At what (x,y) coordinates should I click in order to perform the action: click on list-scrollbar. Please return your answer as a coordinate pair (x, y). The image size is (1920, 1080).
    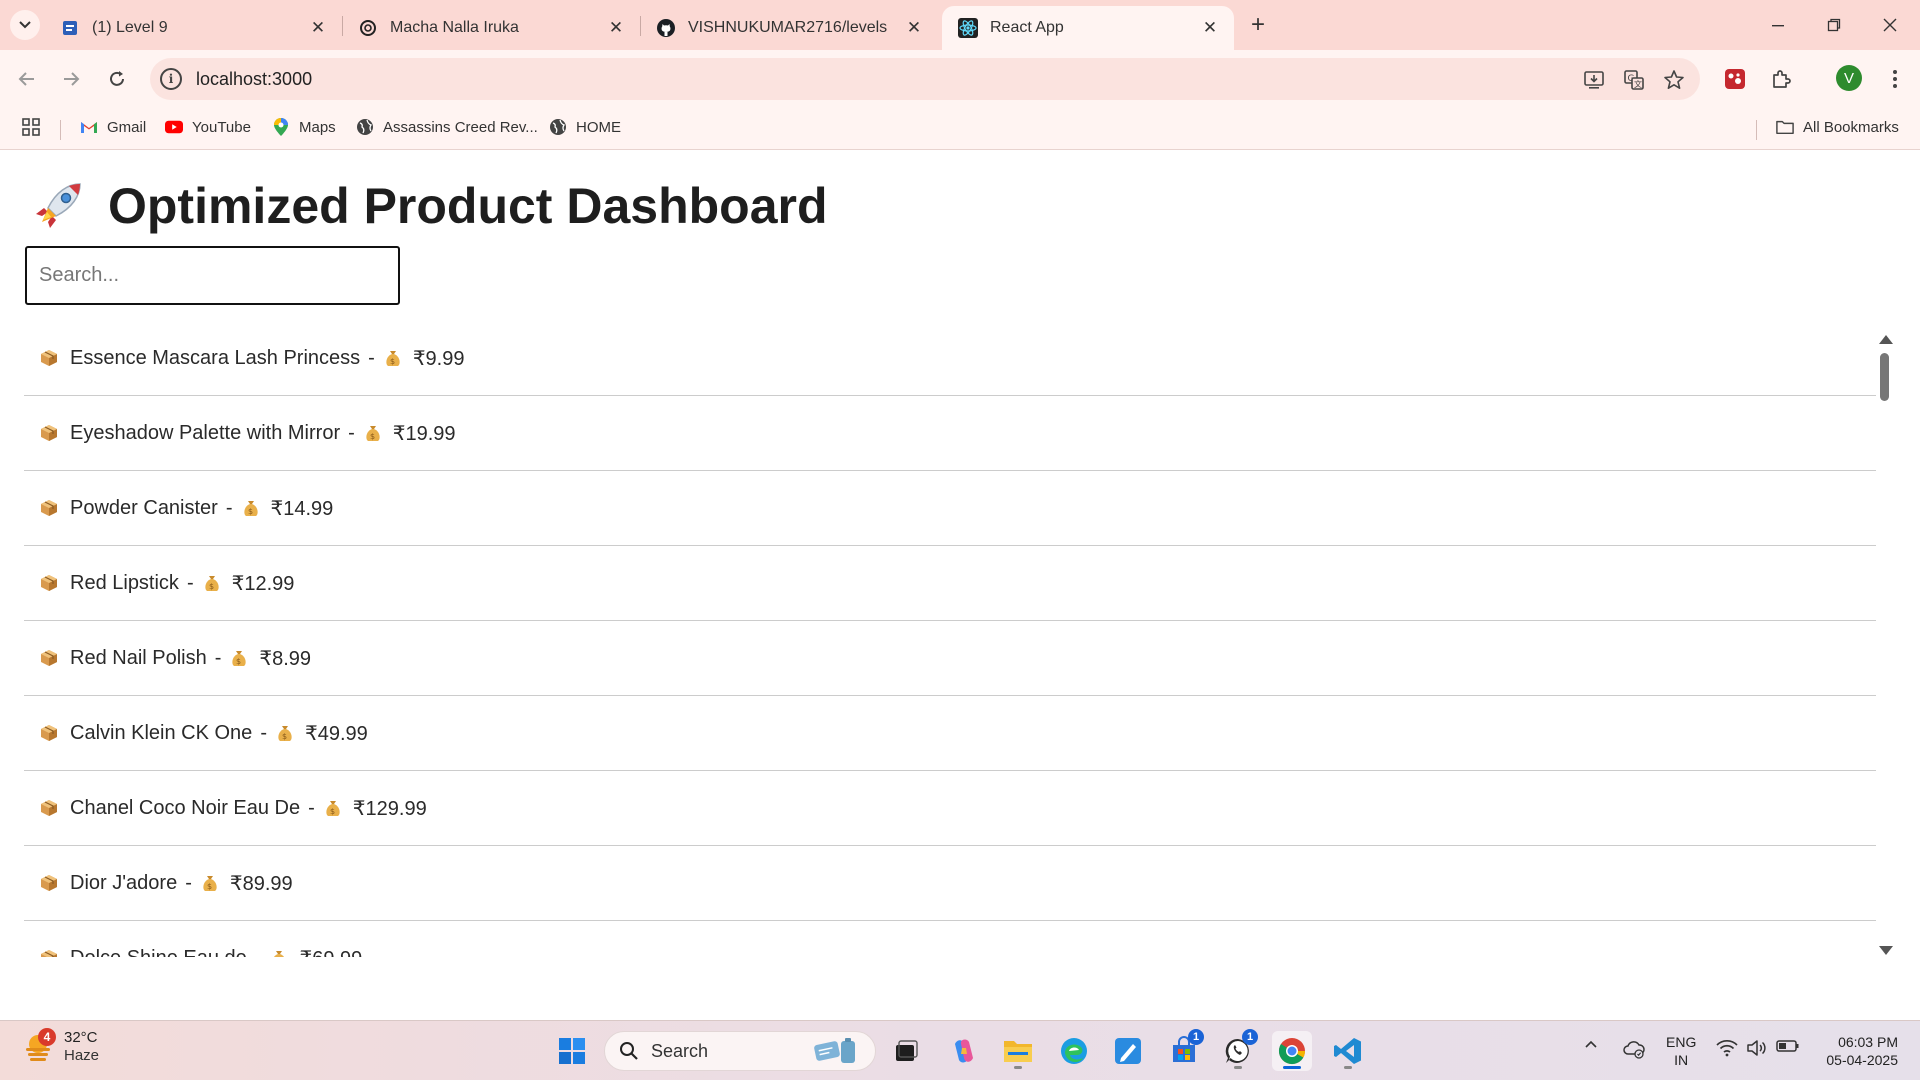
    Looking at the image, I should click on (1886, 645).